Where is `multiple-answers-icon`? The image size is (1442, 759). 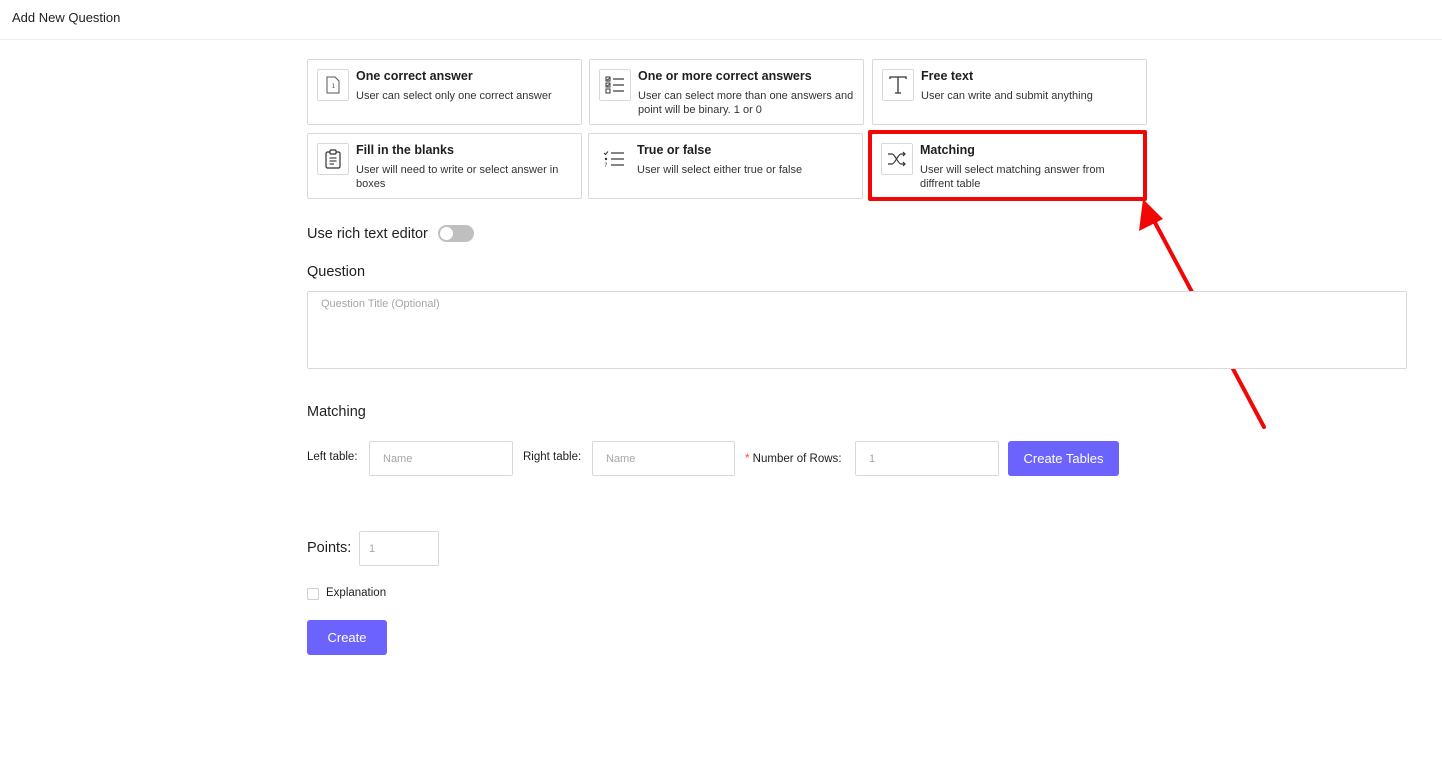 multiple-answers-icon is located at coordinates (615, 85).